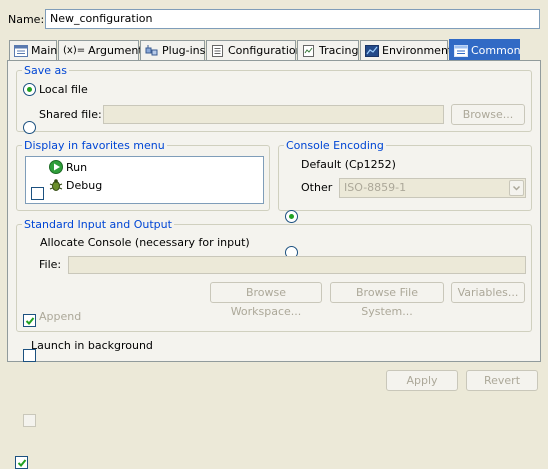 This screenshot has width=548, height=469. Describe the element at coordinates (218, 50) in the screenshot. I see `configuration-icon` at that location.